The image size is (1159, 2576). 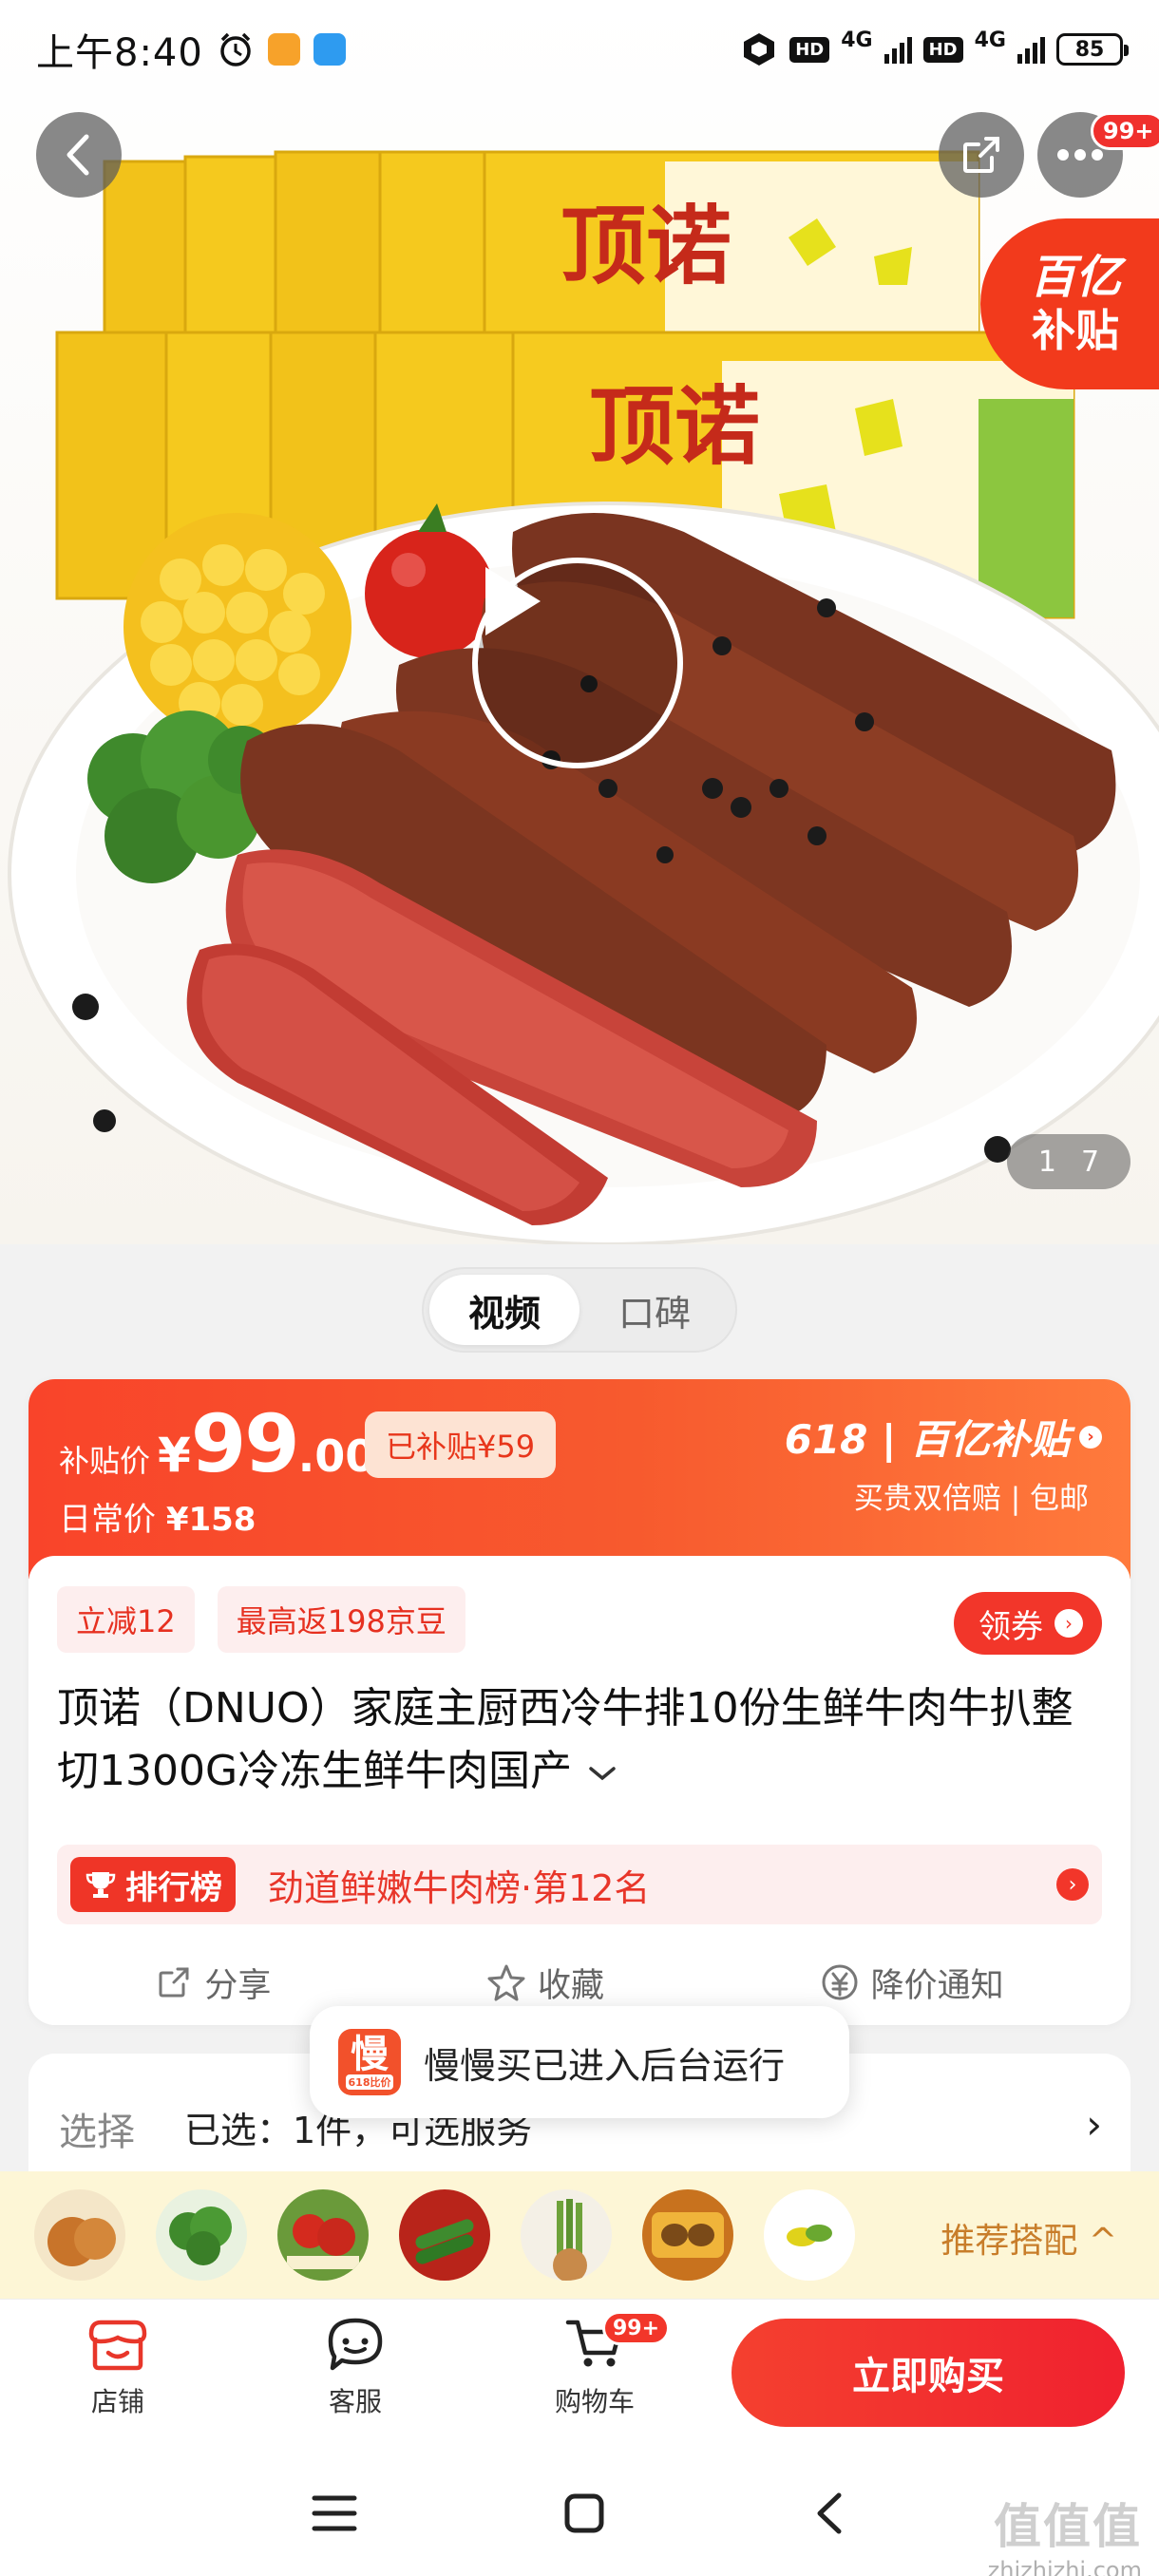 I want to click on media-tab-switcher: 视频 口碑, so click(x=579, y=1310).